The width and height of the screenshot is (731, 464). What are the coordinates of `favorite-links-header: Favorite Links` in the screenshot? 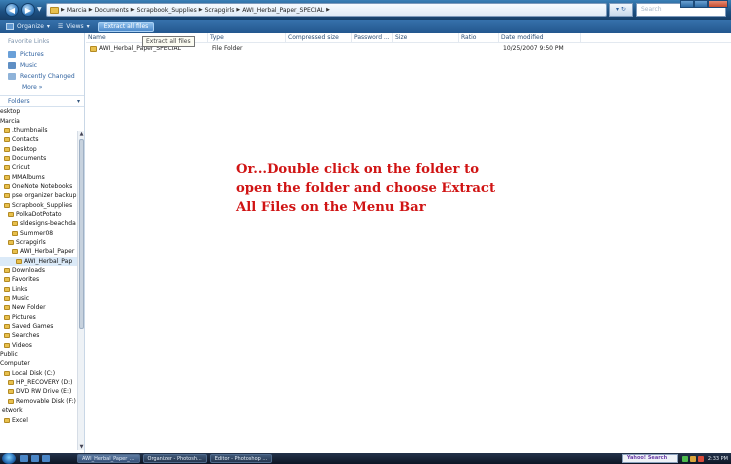 It's located at (29, 41).